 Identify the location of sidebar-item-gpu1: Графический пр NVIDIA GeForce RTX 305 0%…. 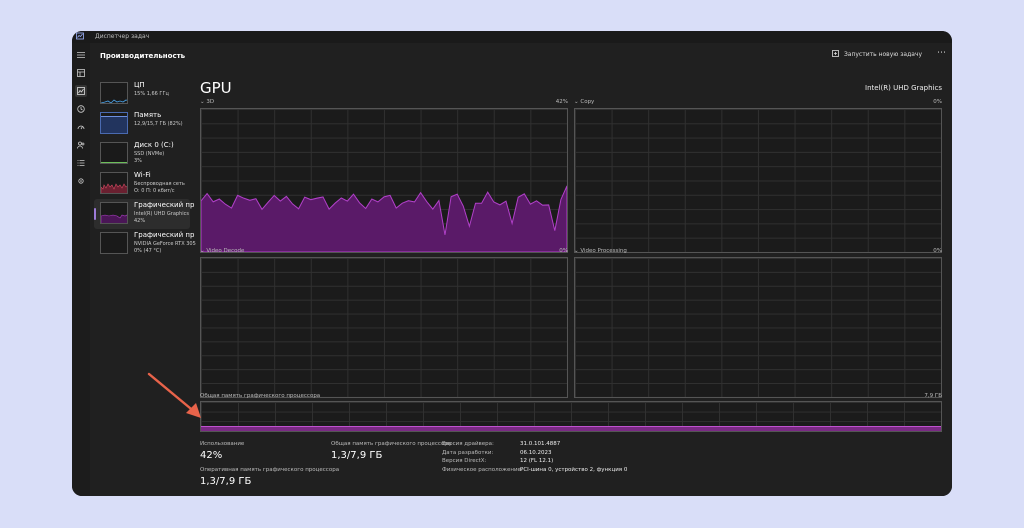
(145, 244).